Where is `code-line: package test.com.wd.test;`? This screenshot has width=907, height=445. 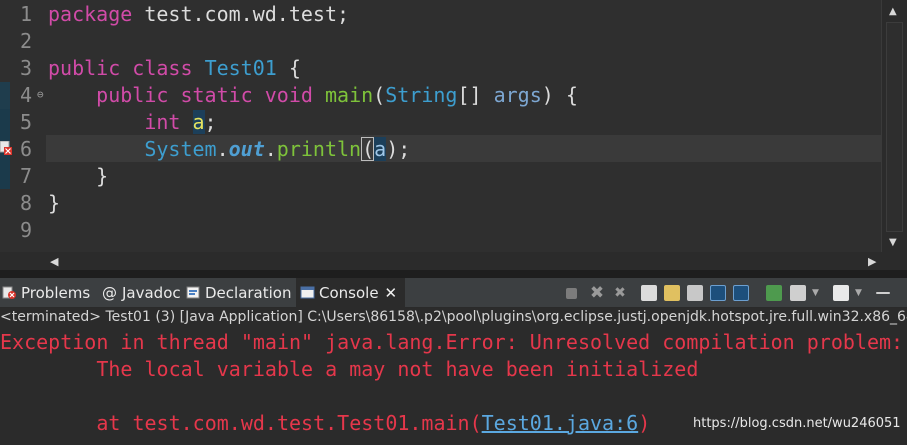 code-line: package test.com.wd.test; is located at coordinates (198, 14).